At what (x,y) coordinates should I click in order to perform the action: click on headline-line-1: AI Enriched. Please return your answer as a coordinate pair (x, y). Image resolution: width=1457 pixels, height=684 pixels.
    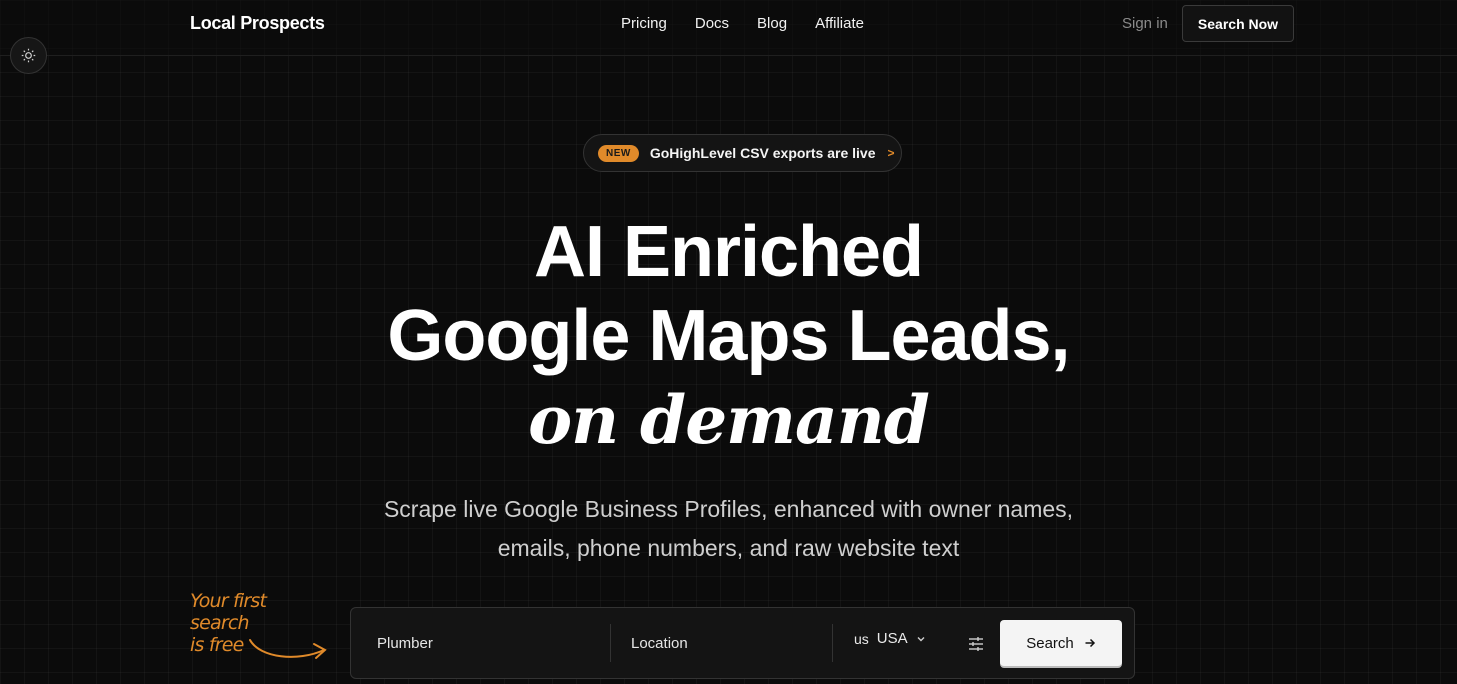
    Looking at the image, I should click on (728, 252).